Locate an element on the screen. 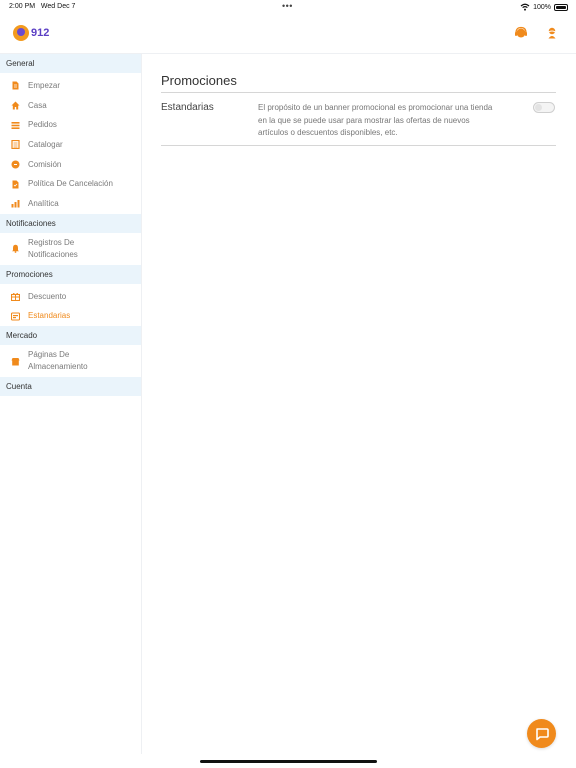 This screenshot has width=576, height=768. battery-icon is located at coordinates (561, 7).